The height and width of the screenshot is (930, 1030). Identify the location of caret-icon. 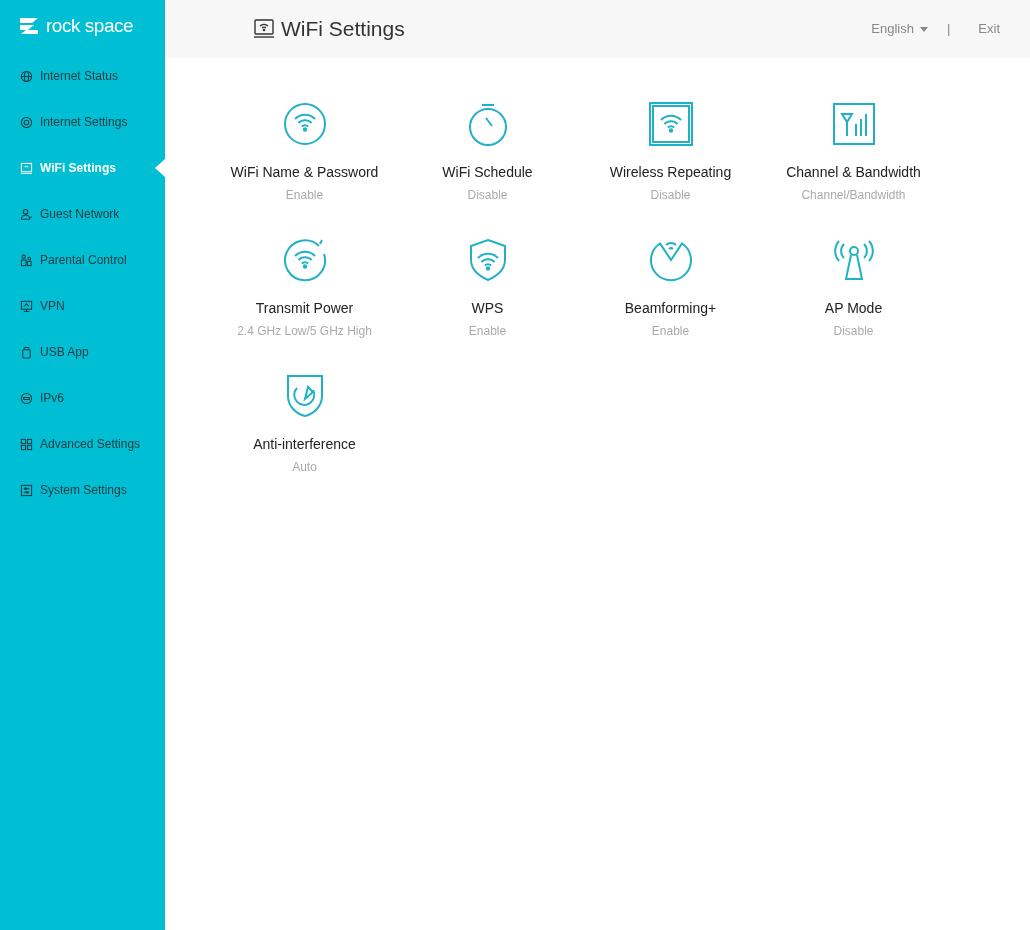
(923, 29).